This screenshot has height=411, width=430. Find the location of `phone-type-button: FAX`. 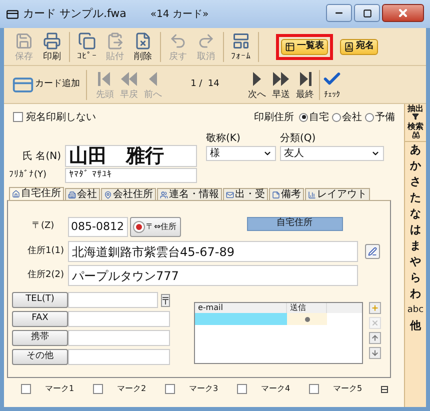

phone-type-button: FAX is located at coordinates (40, 319).